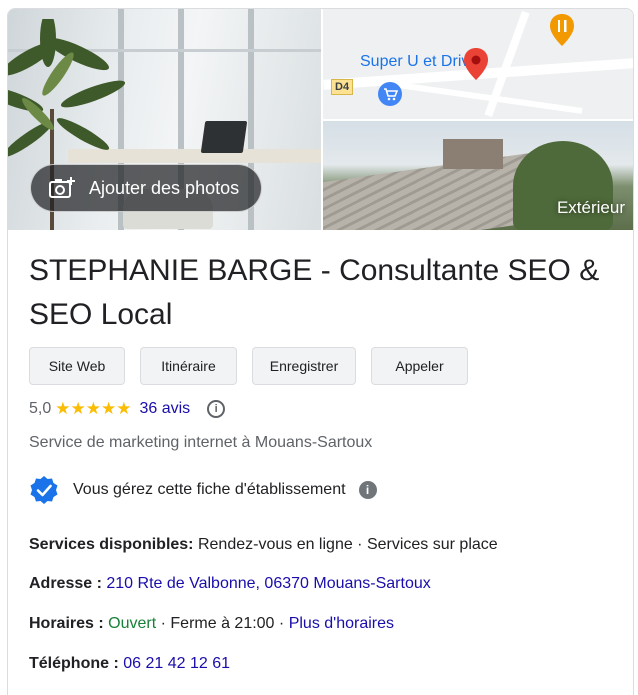 This screenshot has height=695, width=638. What do you see at coordinates (74, 663) in the screenshot?
I see `phone-label: Téléphone :` at bounding box center [74, 663].